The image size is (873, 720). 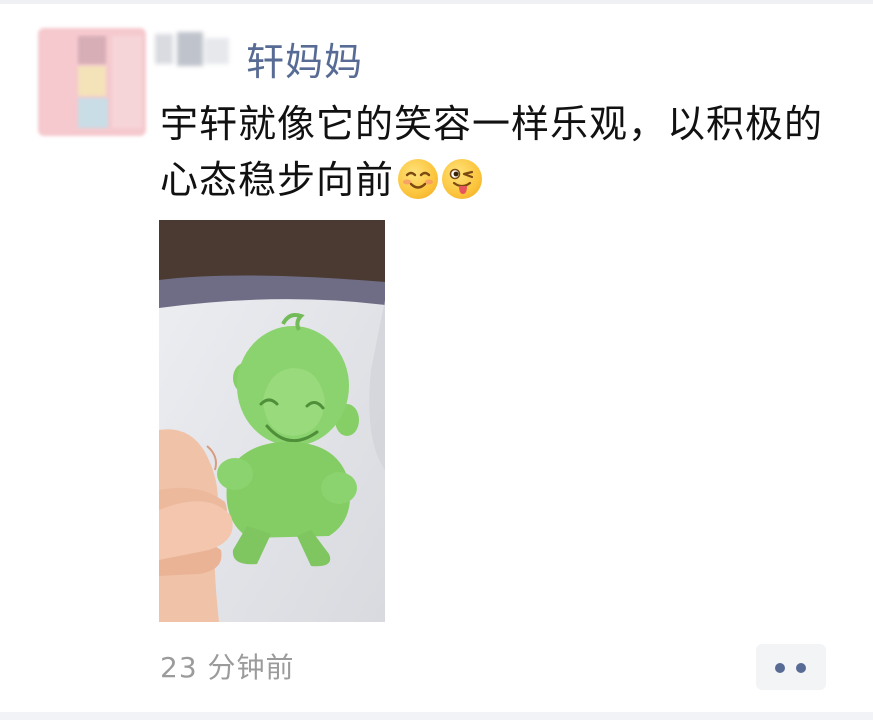 I want to click on blurred-name-prefix, so click(x=201, y=50).